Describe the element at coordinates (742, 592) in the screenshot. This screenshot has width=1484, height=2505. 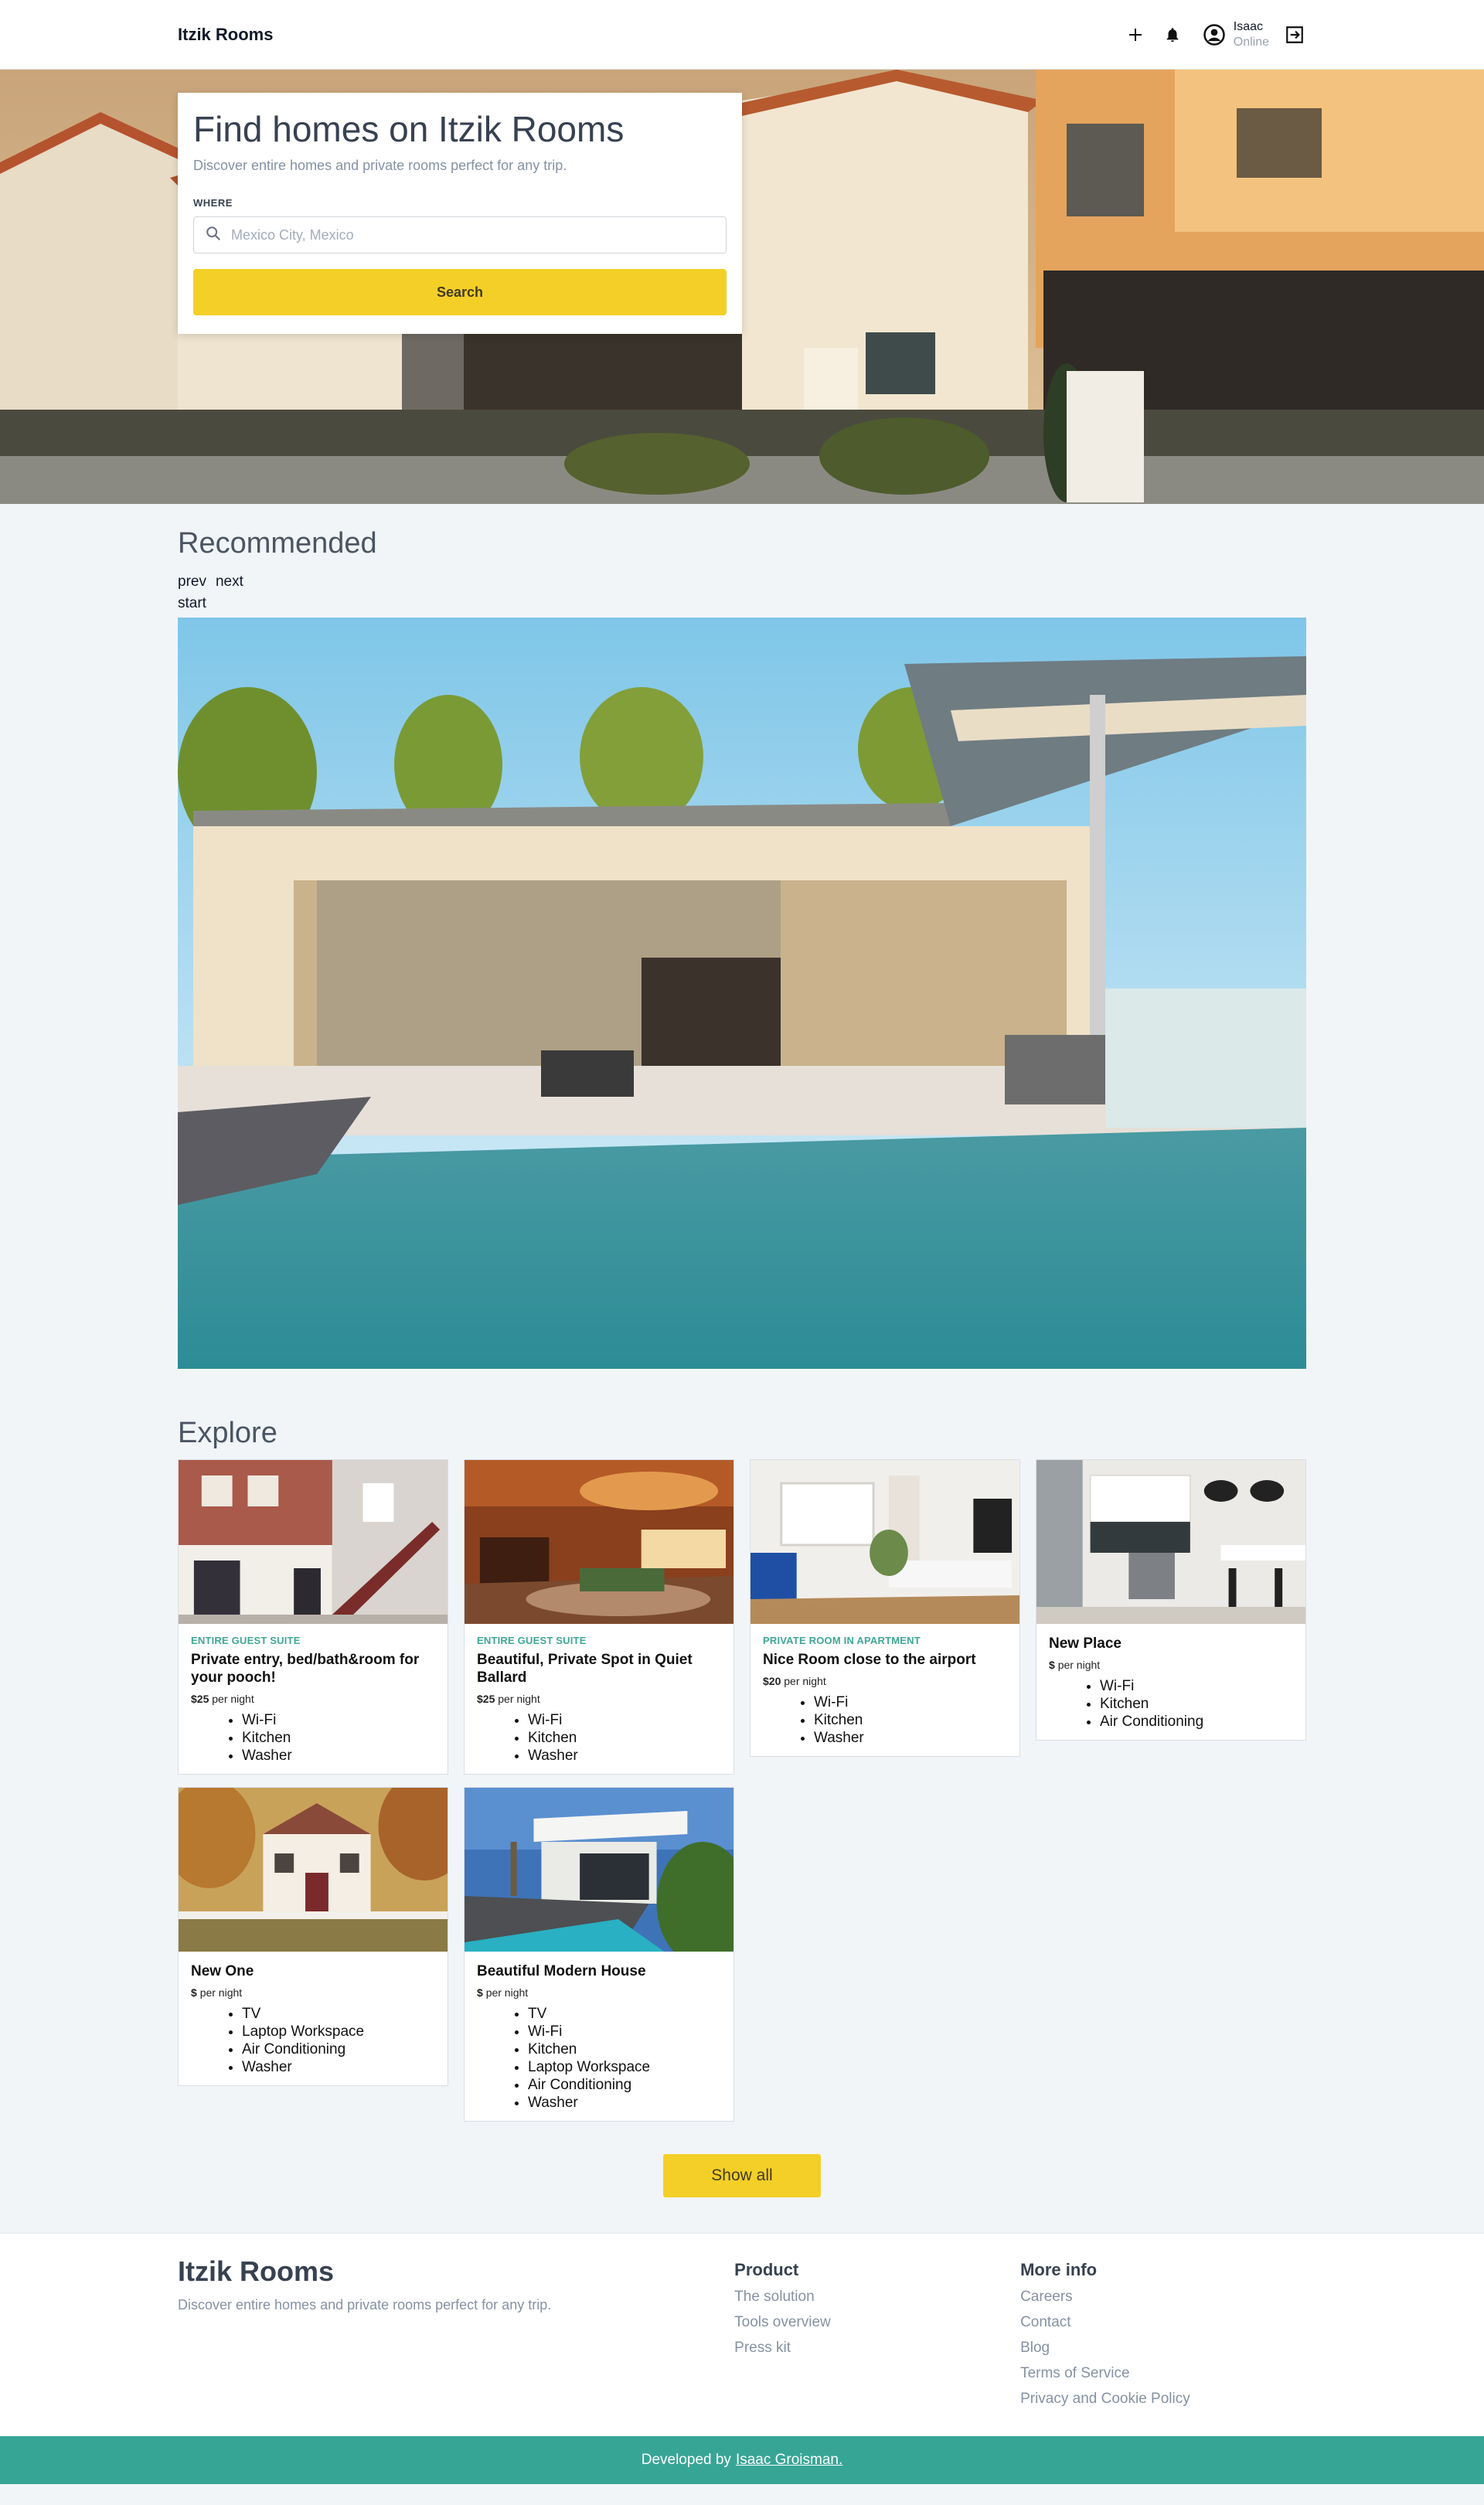
I see `carousel-controls: prev next start` at that location.